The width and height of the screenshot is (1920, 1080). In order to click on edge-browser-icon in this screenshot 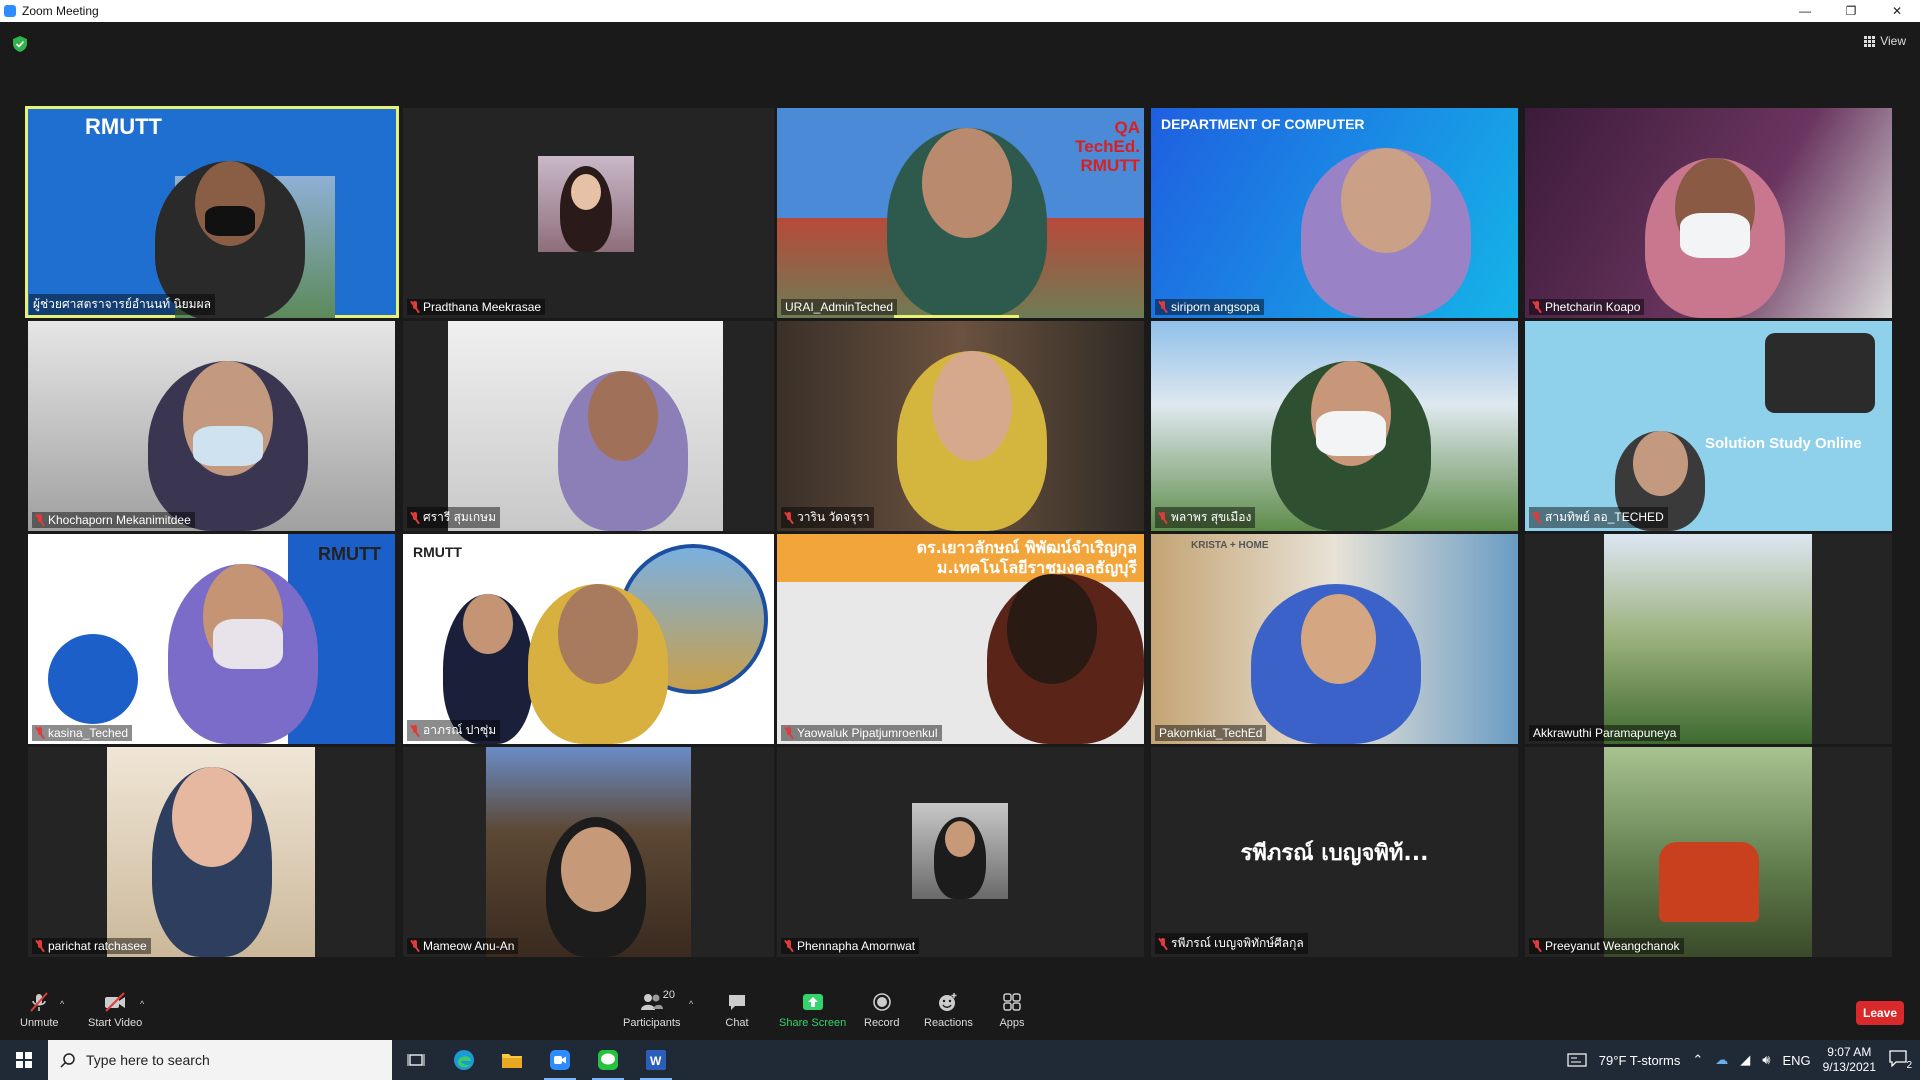, I will do `click(464, 1060)`.